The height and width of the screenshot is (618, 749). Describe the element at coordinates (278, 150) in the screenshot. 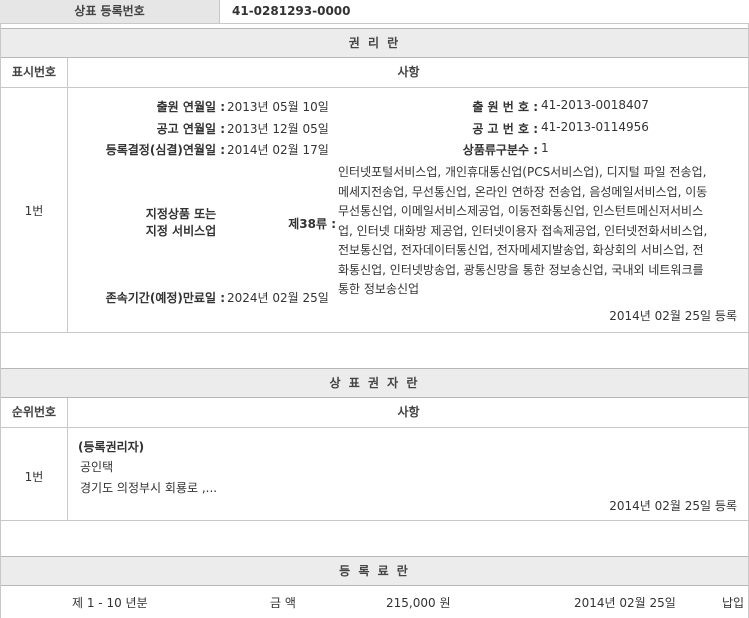

I see `decision-date: 2014년 02월 17일` at that location.